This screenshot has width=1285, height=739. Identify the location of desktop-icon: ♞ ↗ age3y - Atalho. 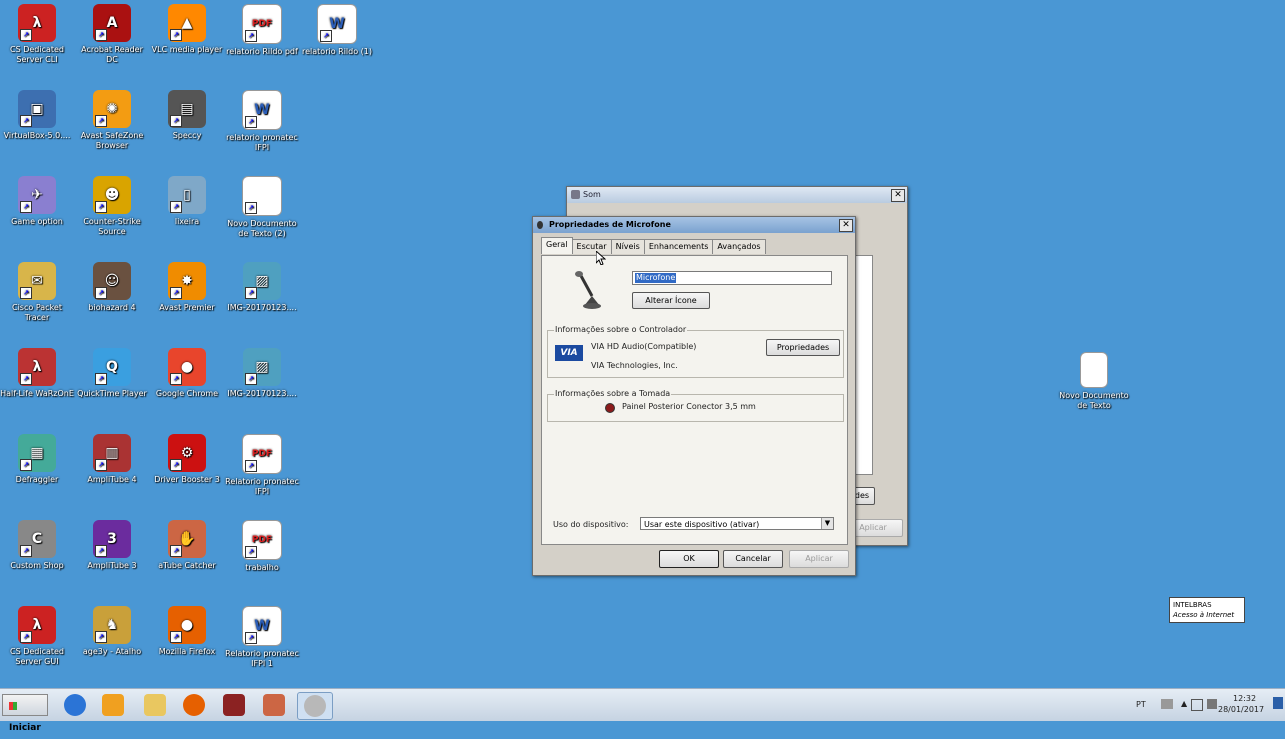
(112, 631).